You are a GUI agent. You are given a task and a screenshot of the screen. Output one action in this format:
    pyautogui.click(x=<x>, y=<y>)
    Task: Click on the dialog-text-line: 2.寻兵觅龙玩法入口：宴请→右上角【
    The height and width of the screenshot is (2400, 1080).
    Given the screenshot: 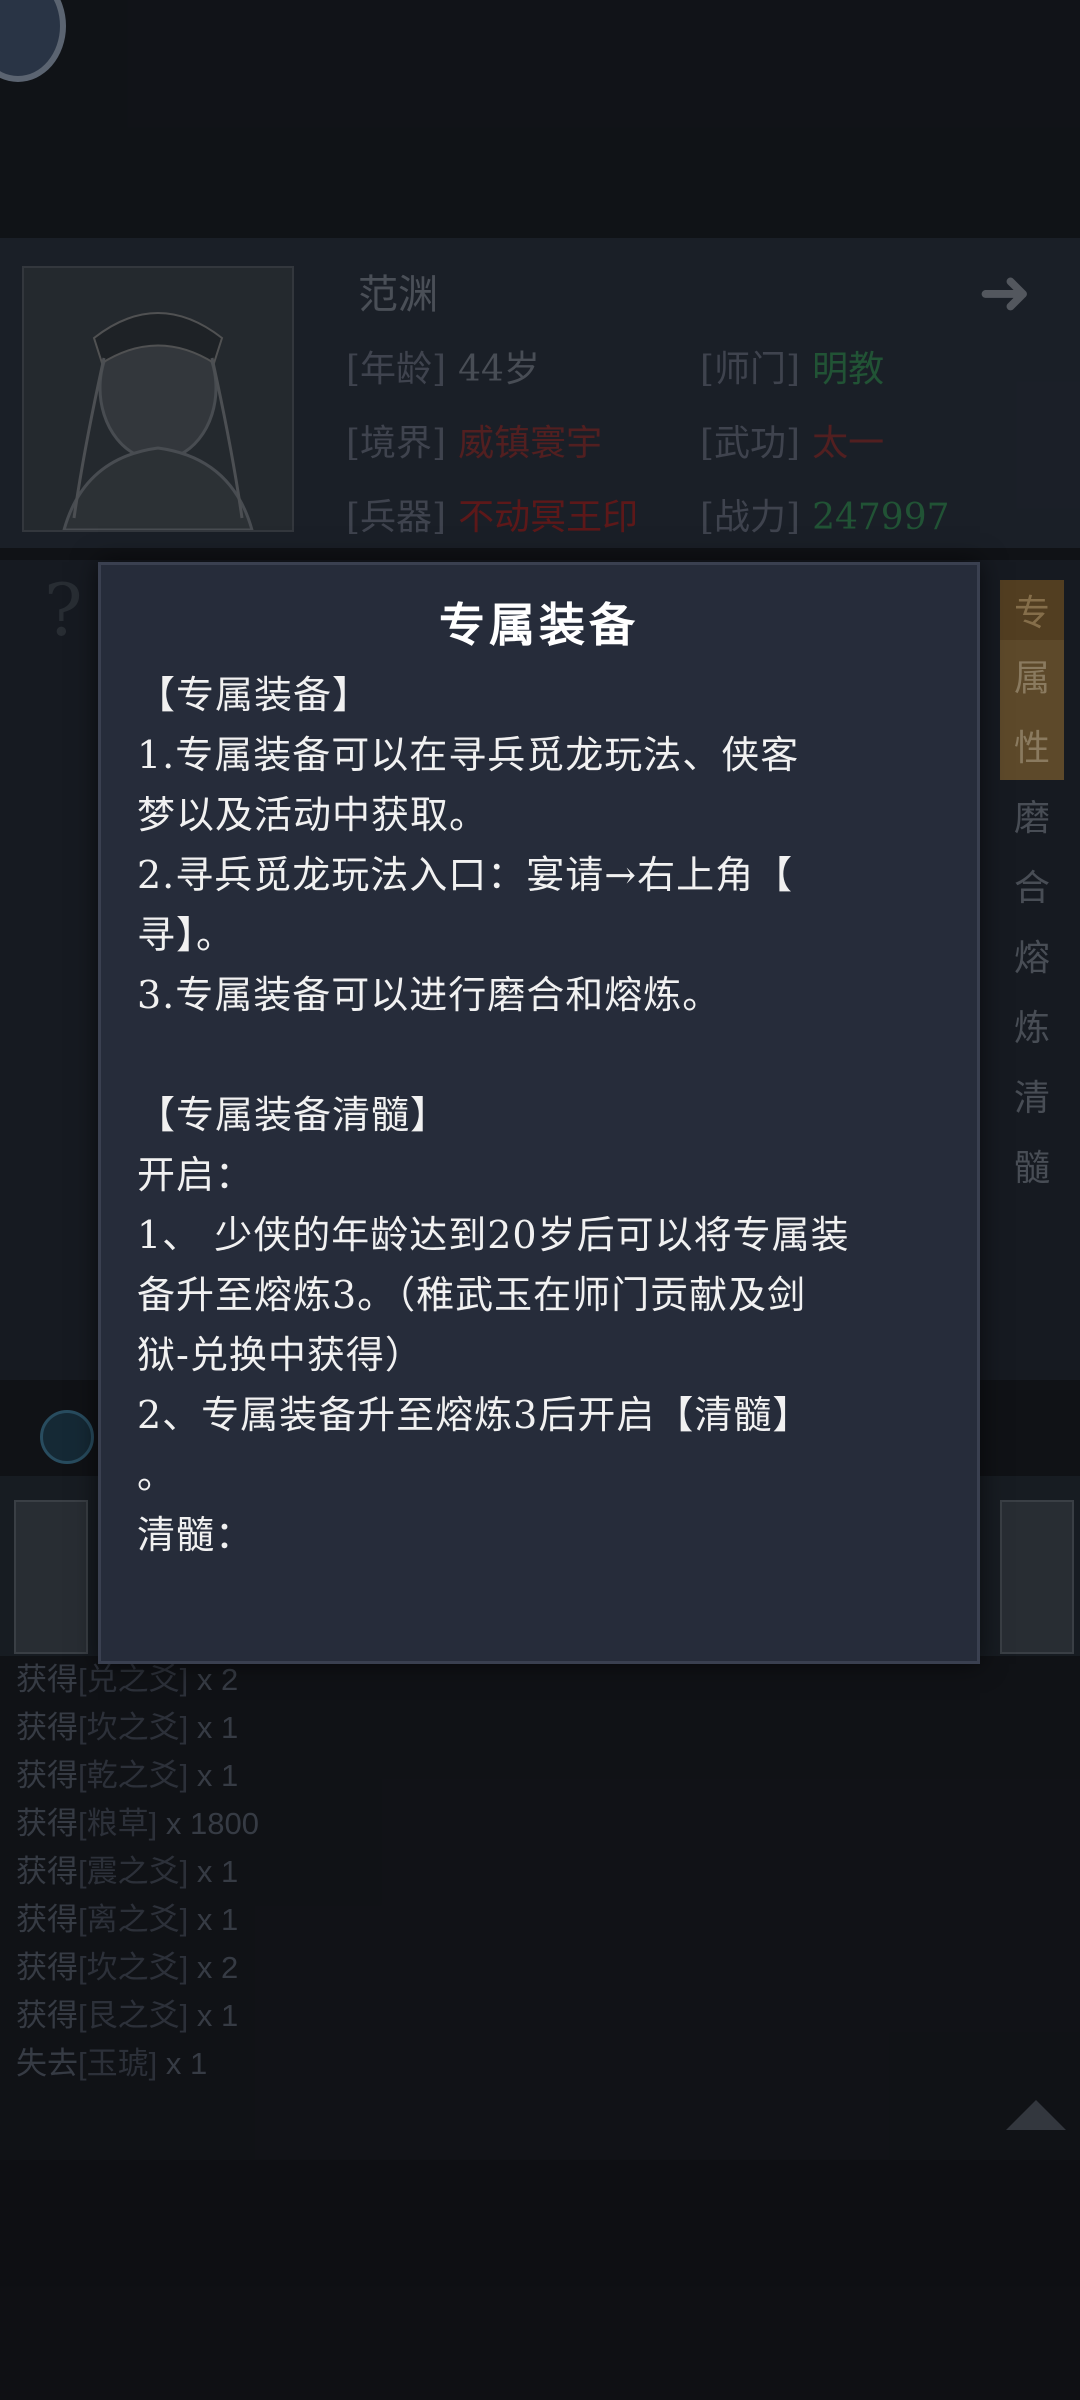 What is the action you would take?
    pyautogui.click(x=465, y=875)
    